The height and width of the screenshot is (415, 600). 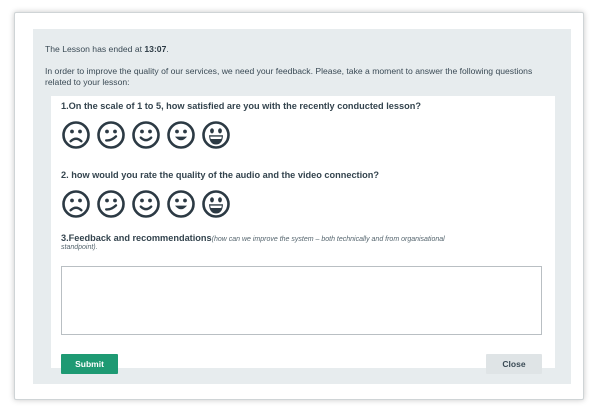 What do you see at coordinates (301, 300) in the screenshot?
I see `feedback-textarea` at bounding box center [301, 300].